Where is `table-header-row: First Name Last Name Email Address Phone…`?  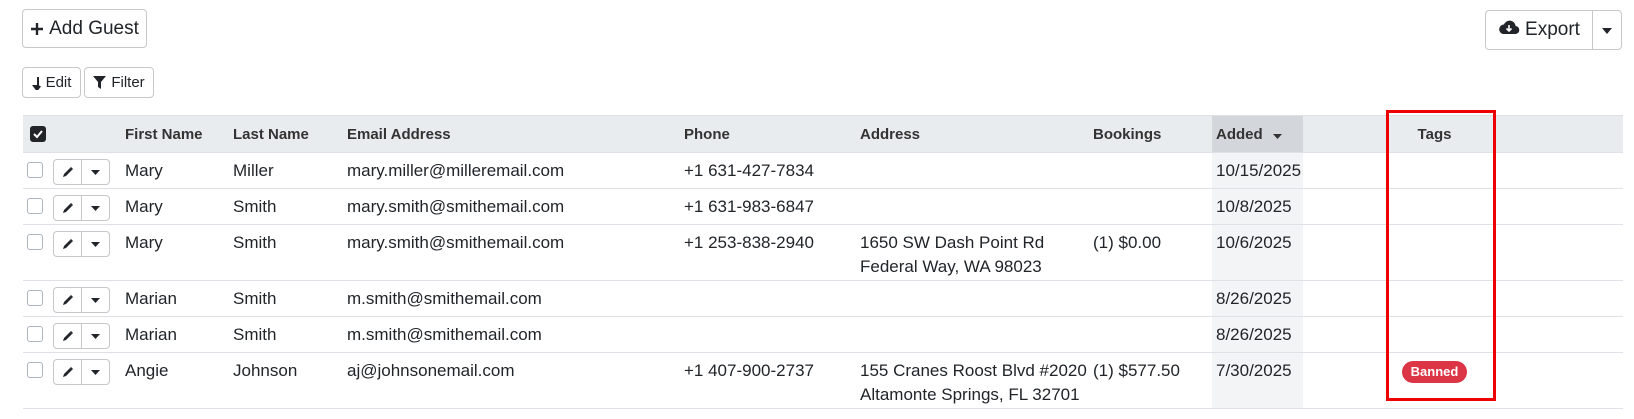 table-header-row: First Name Last Name Email Address Phone… is located at coordinates (823, 134).